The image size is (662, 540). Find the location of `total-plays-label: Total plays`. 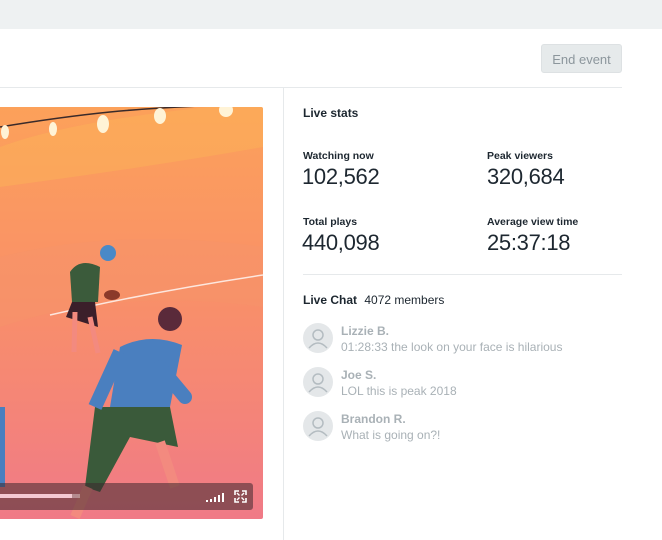

total-plays-label: Total plays is located at coordinates (330, 222).